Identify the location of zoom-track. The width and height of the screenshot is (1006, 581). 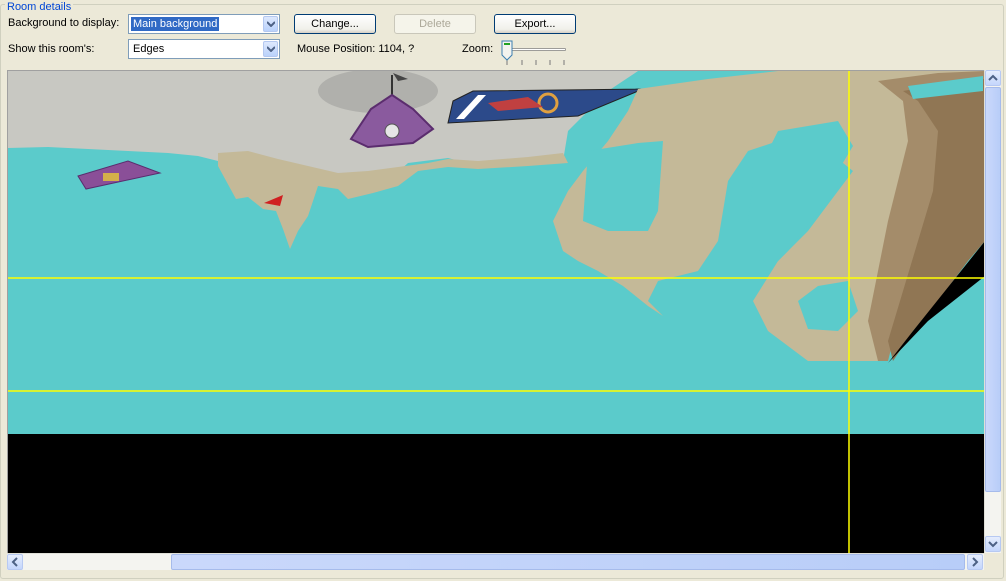
(535, 49).